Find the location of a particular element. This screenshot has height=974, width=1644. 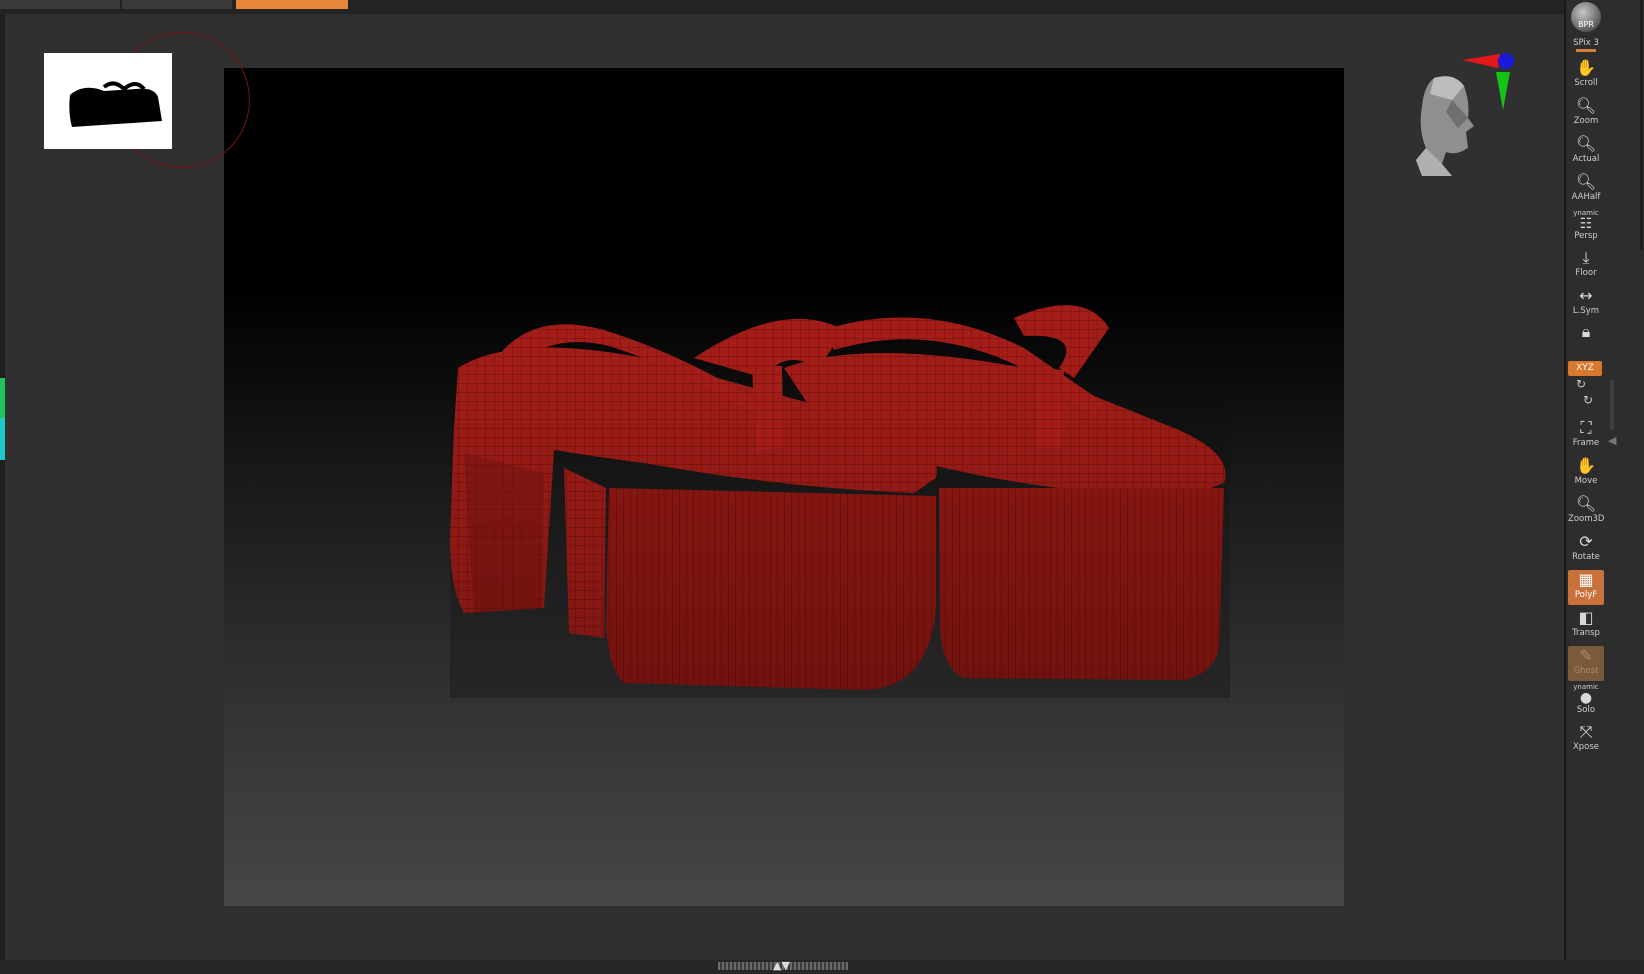

aahalf-button: 🔍︎ AAHalf is located at coordinates (1586, 189).